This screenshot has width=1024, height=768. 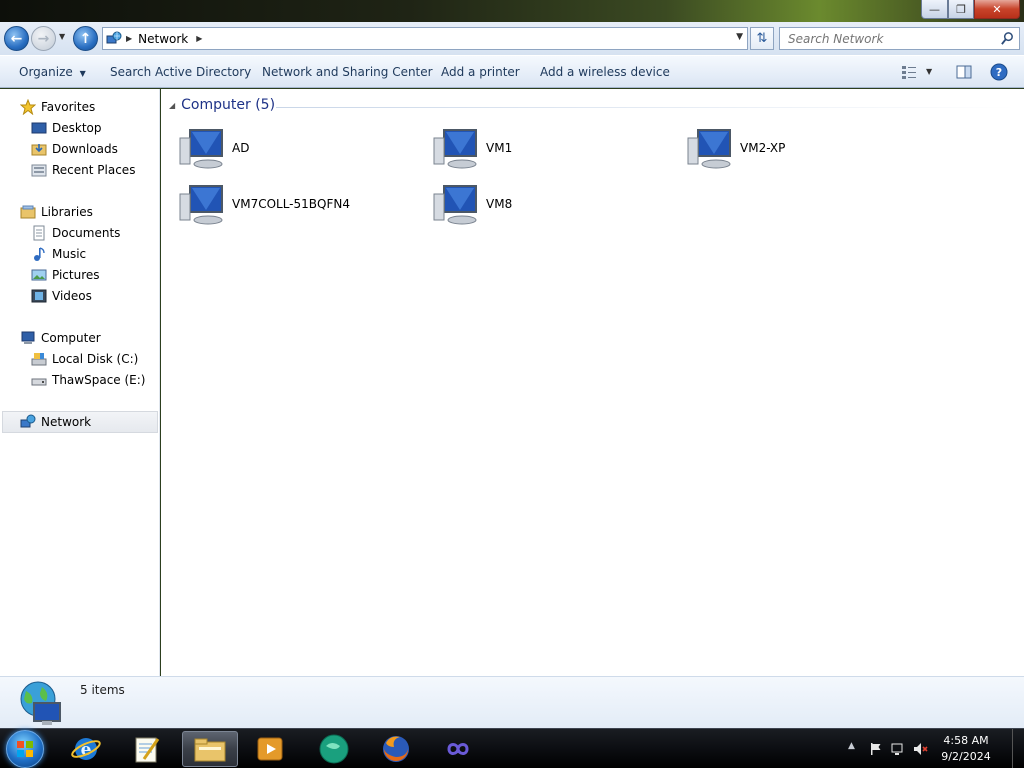 I want to click on add-wireless-device-button: Add a wireless device, so click(x=605, y=72).